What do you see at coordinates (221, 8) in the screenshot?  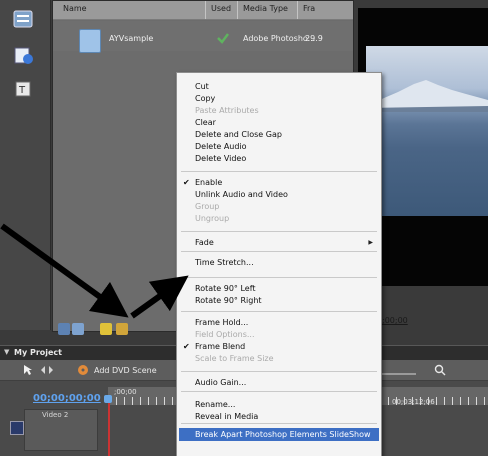 I see `column-used: Used` at bounding box center [221, 8].